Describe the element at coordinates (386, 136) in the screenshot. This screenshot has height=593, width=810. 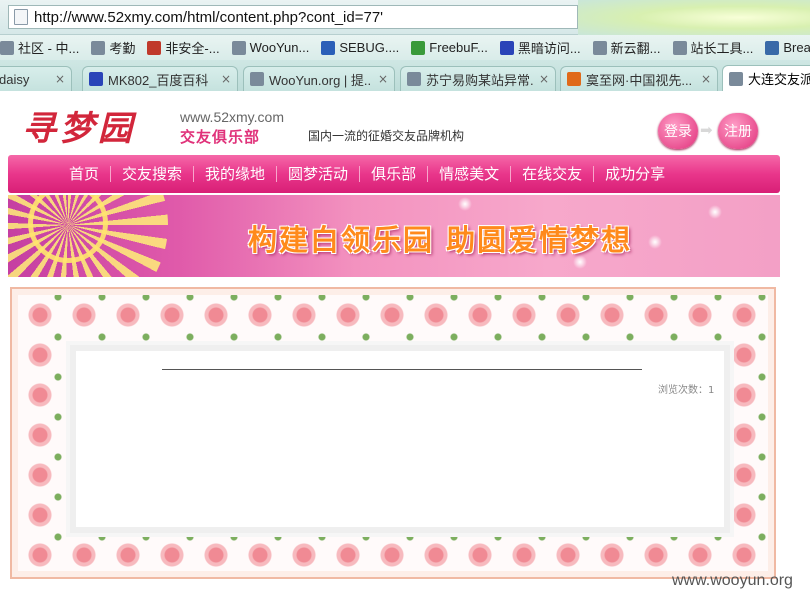
I see `site-slogan: 国内一流的征婚交友品牌机构` at that location.